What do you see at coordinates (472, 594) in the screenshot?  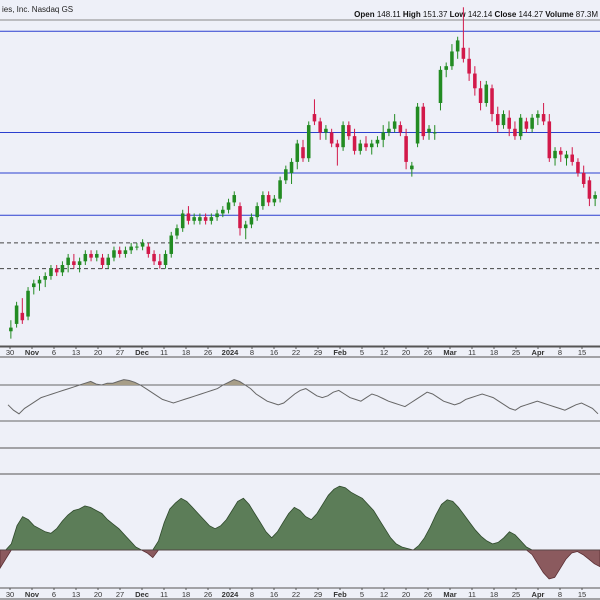 I see `bottom-tick-label: 11` at bounding box center [472, 594].